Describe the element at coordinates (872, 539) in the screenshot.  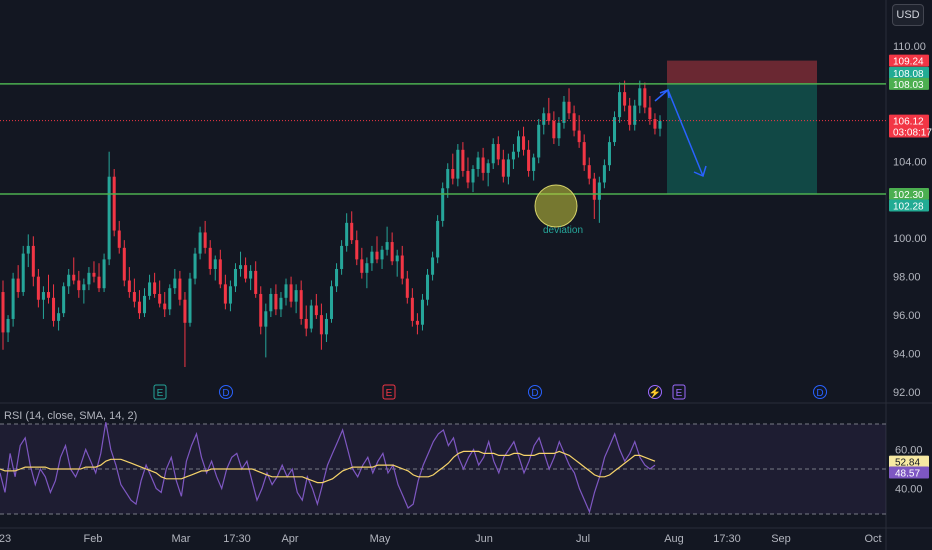
I see `time-tick-label: Oct` at that location.